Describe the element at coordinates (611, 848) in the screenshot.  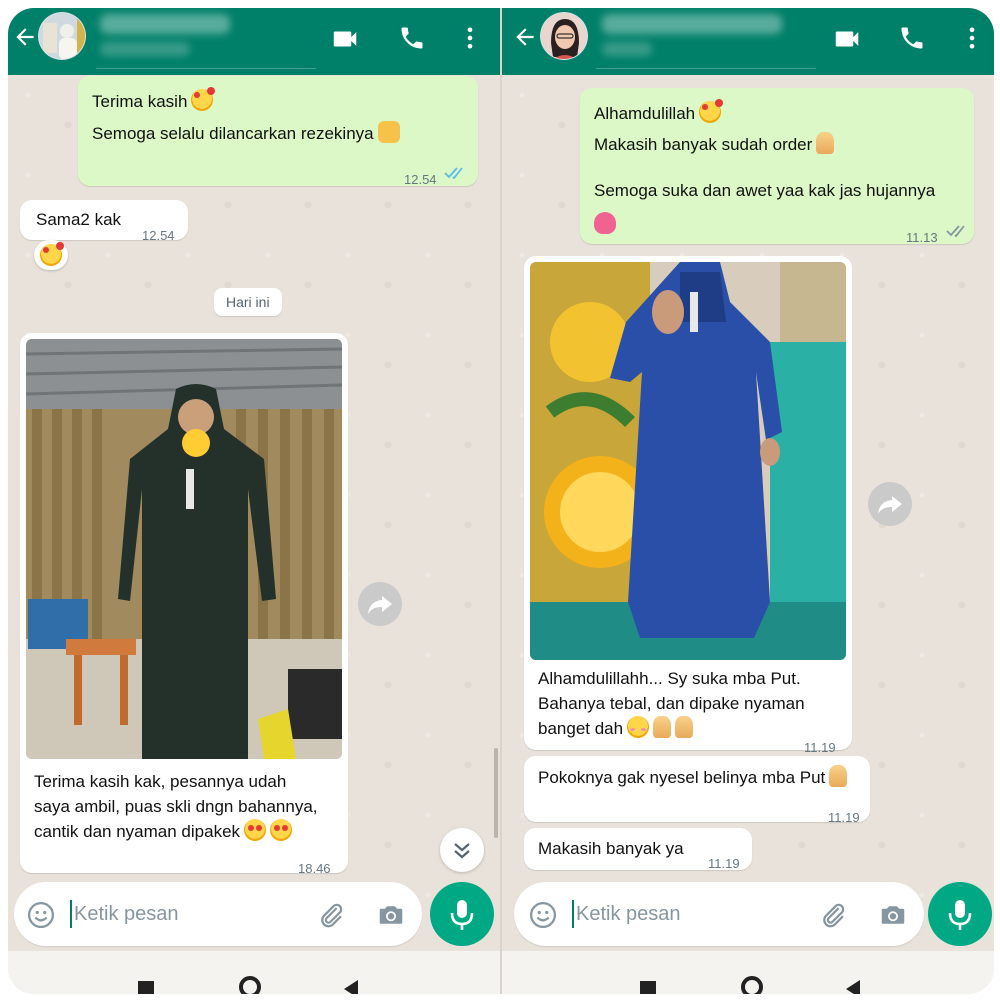
I see `message-text: Makasih banyak ya` at that location.